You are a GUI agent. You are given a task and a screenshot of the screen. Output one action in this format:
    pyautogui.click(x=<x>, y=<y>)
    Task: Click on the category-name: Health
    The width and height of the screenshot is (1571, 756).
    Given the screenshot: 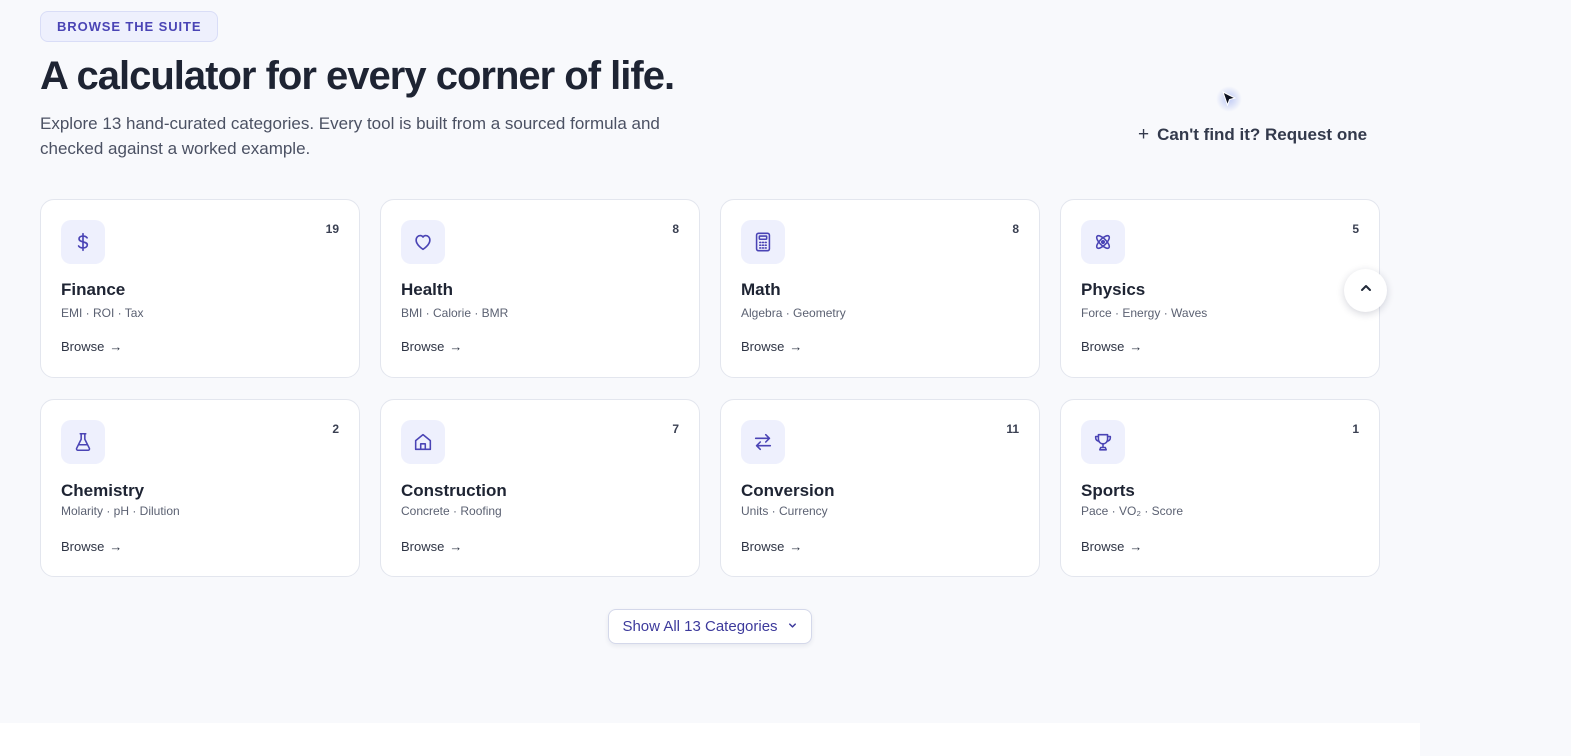 What is the action you would take?
    pyautogui.click(x=427, y=289)
    